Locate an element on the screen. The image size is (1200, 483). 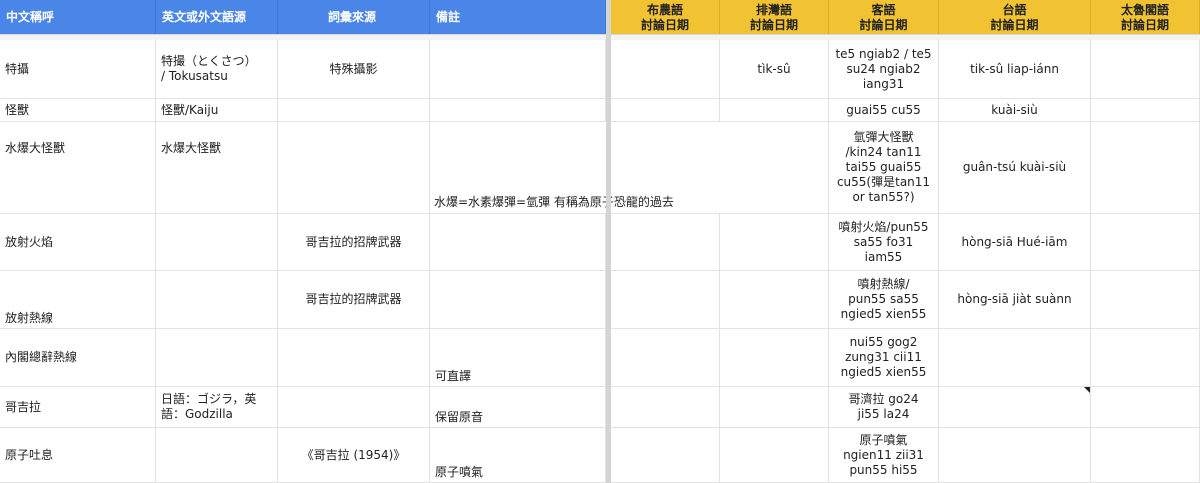
cell-zh: 放射熱線 is located at coordinates (78, 300).